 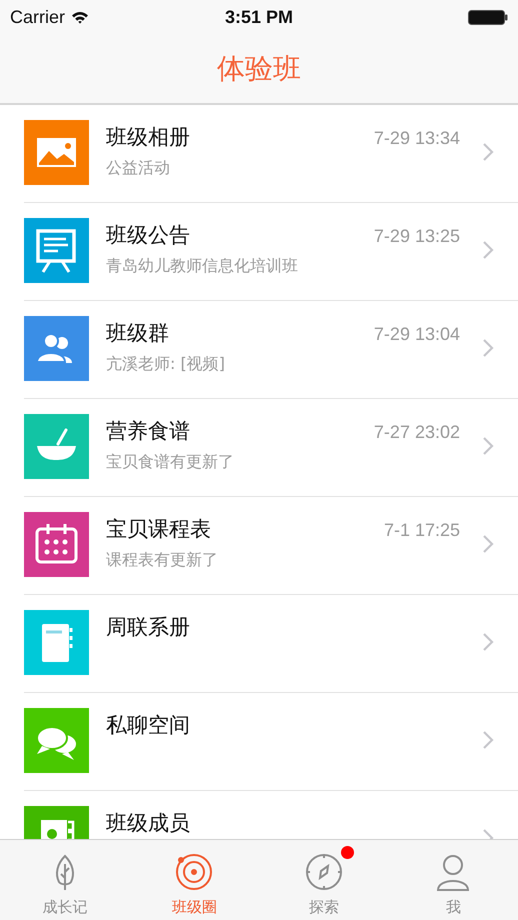 I want to click on target-icon, so click(x=194, y=872).